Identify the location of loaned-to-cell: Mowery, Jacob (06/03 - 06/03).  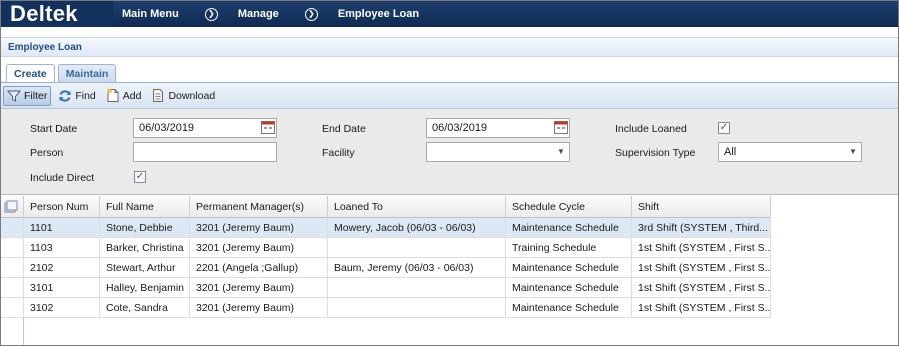
(417, 228).